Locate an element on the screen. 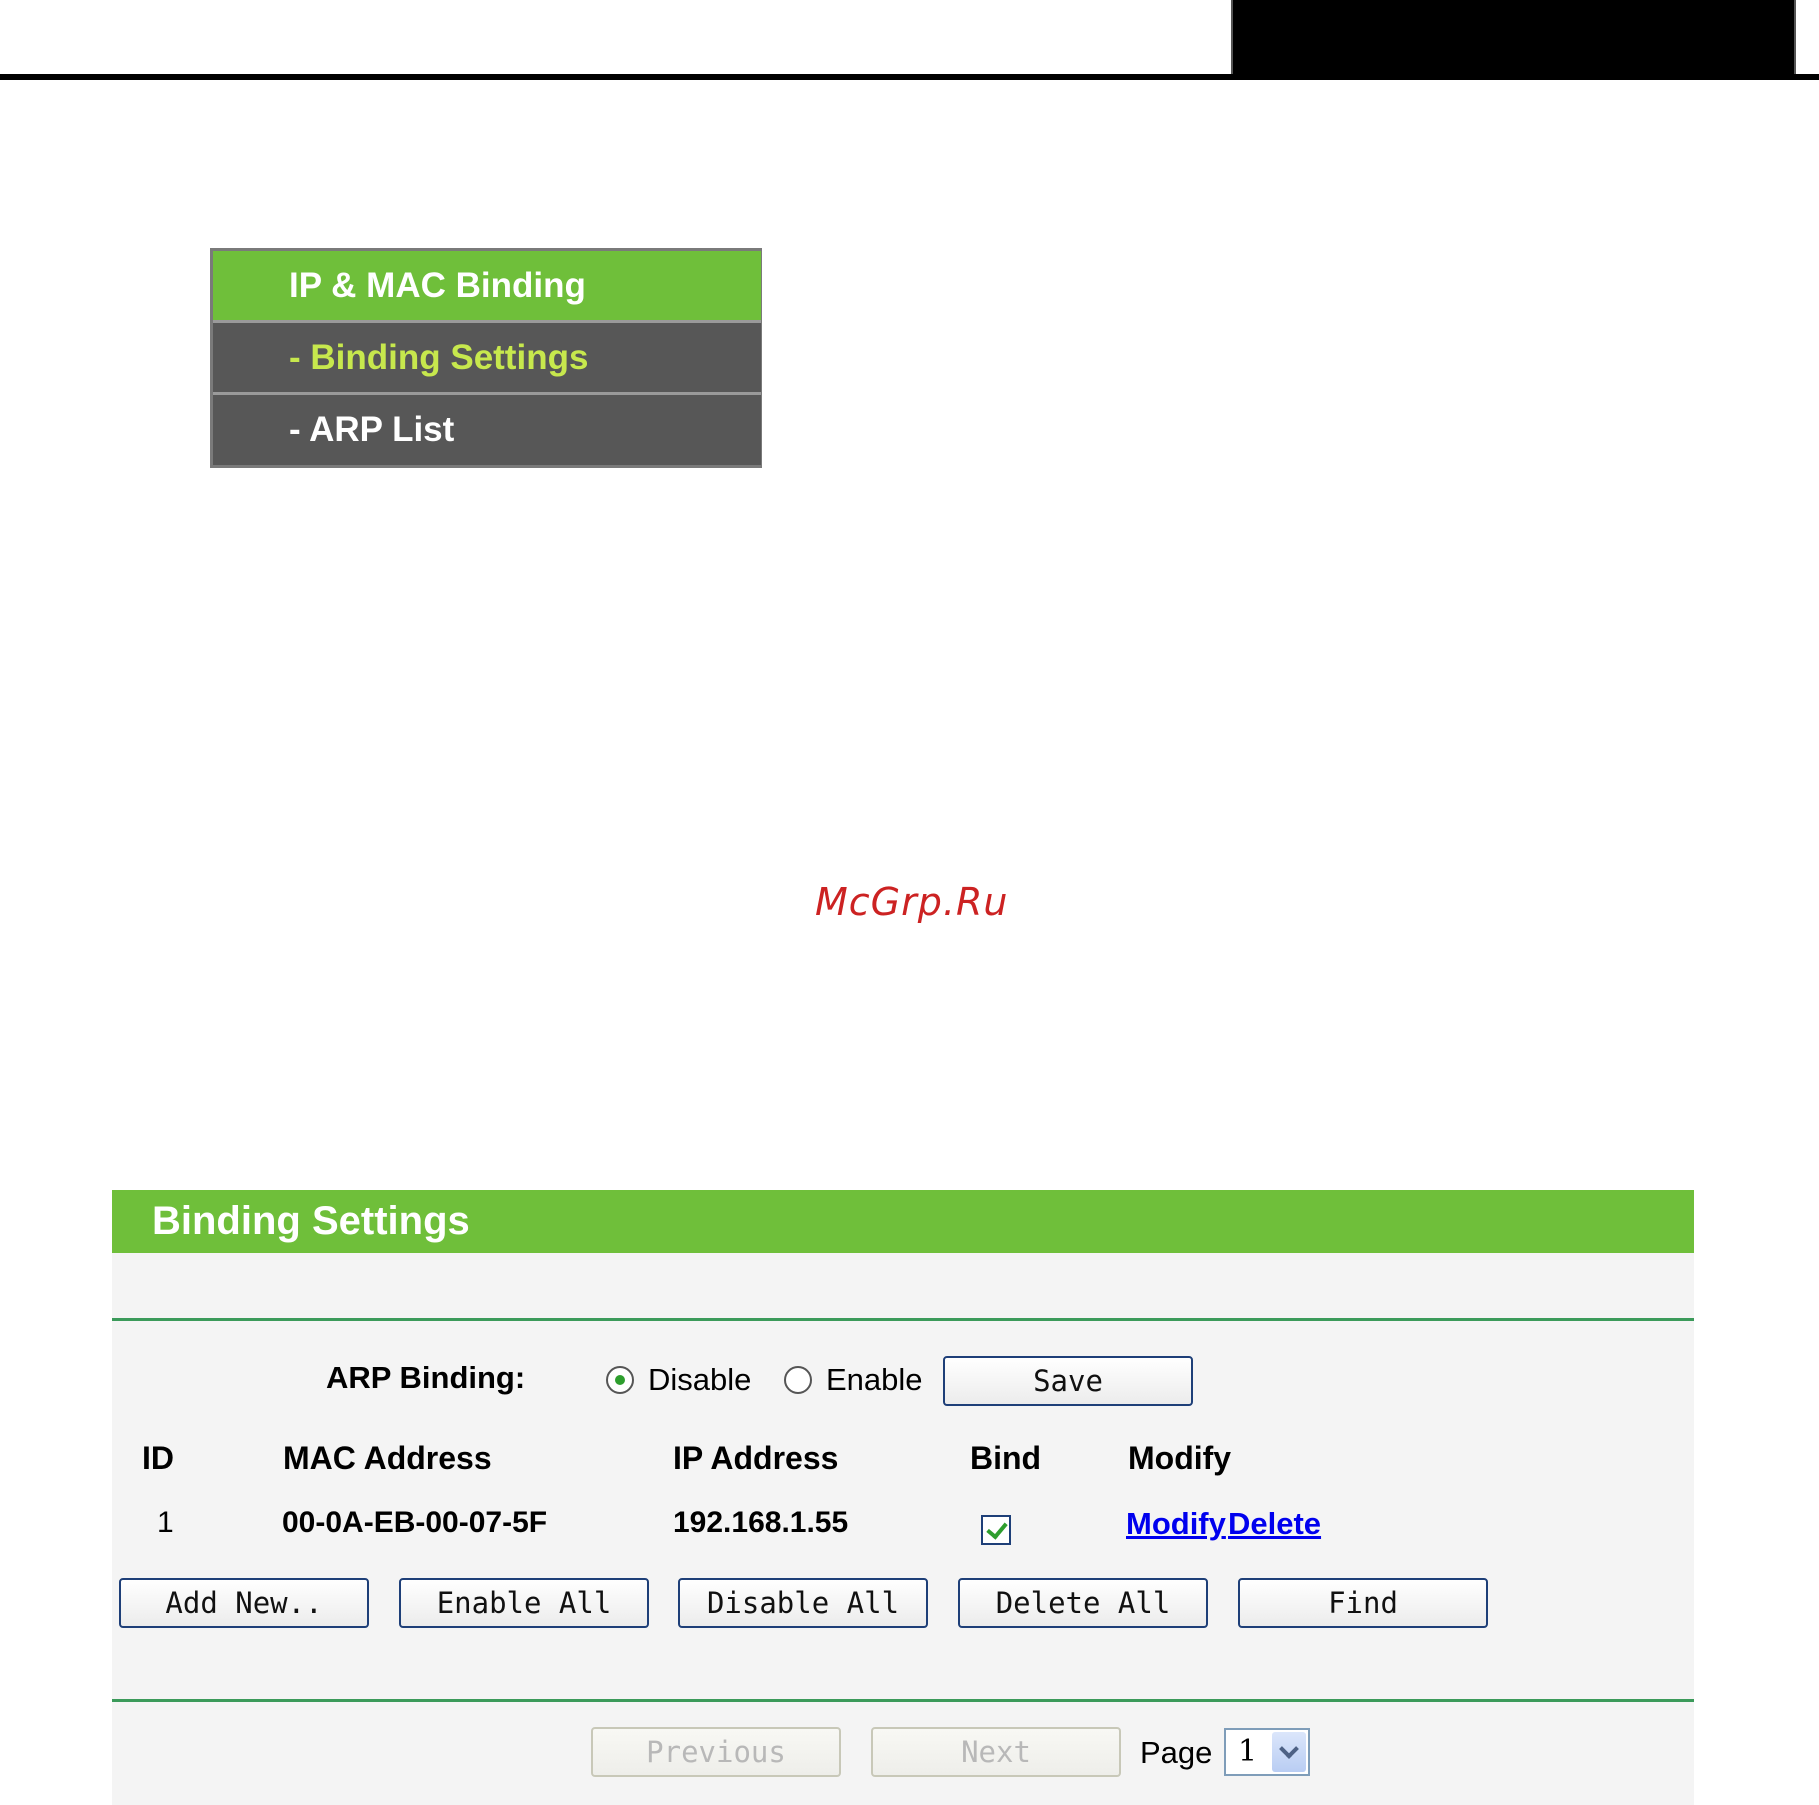  header-edge-right is located at coordinates (1795, 39).